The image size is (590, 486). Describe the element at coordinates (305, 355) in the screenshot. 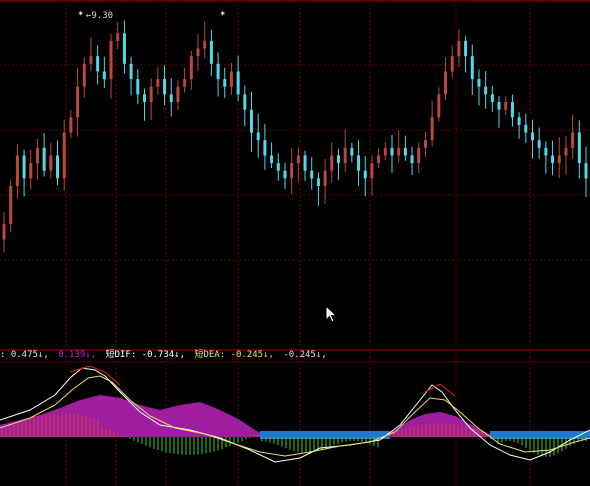

I see `legend-value-5: -0.245↓,` at that location.